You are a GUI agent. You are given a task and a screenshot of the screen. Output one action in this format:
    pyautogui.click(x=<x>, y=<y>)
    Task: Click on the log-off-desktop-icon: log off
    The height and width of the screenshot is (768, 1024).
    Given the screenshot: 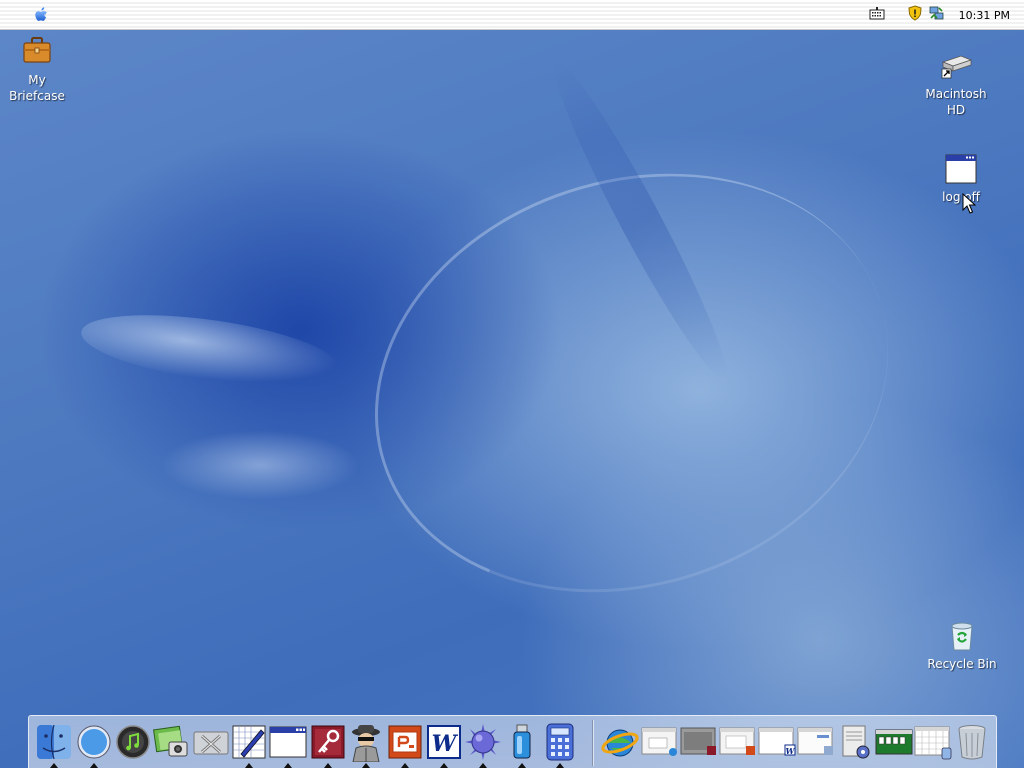 What is the action you would take?
    pyautogui.click(x=961, y=179)
    